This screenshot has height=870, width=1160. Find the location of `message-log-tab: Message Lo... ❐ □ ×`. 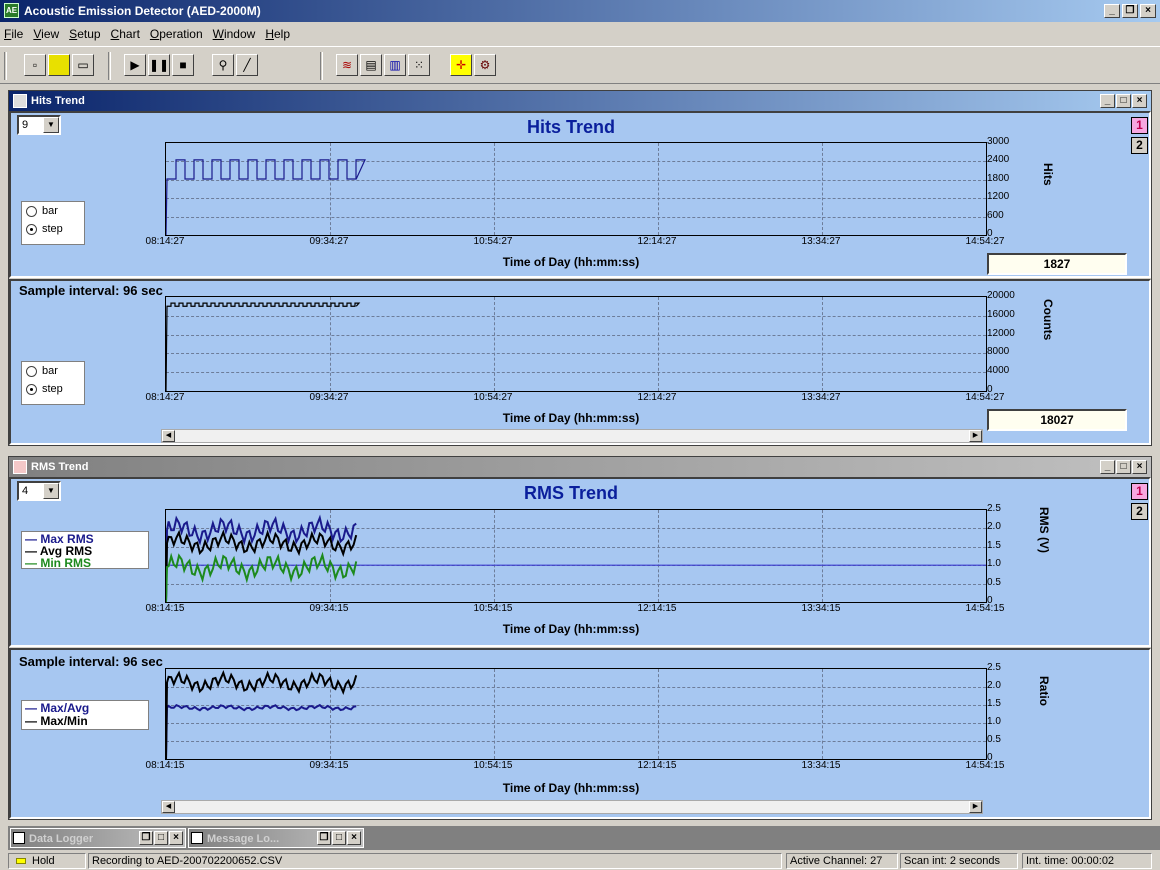

message-log-tab: Message Lo... ❐ □ × is located at coordinates (276, 838).